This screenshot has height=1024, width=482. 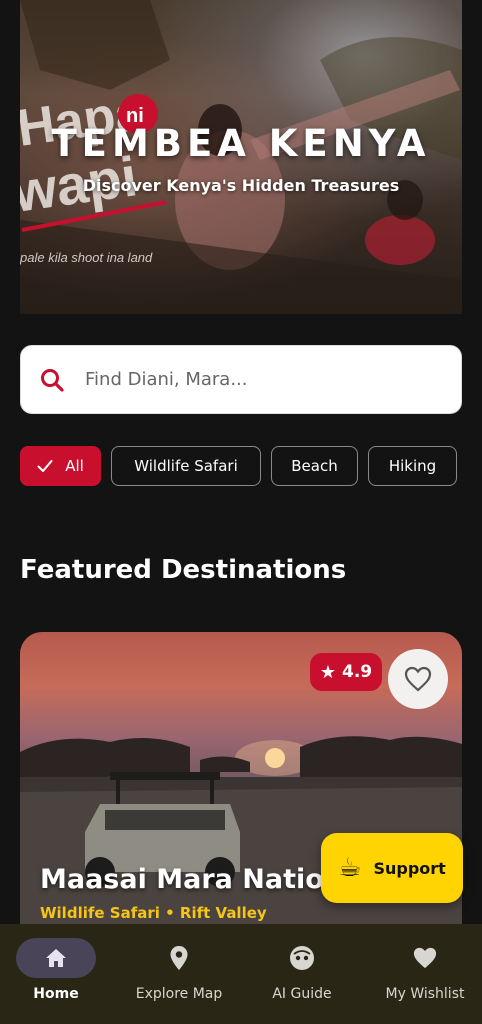 I want to click on filter-chip-label: Beach, so click(x=314, y=466).